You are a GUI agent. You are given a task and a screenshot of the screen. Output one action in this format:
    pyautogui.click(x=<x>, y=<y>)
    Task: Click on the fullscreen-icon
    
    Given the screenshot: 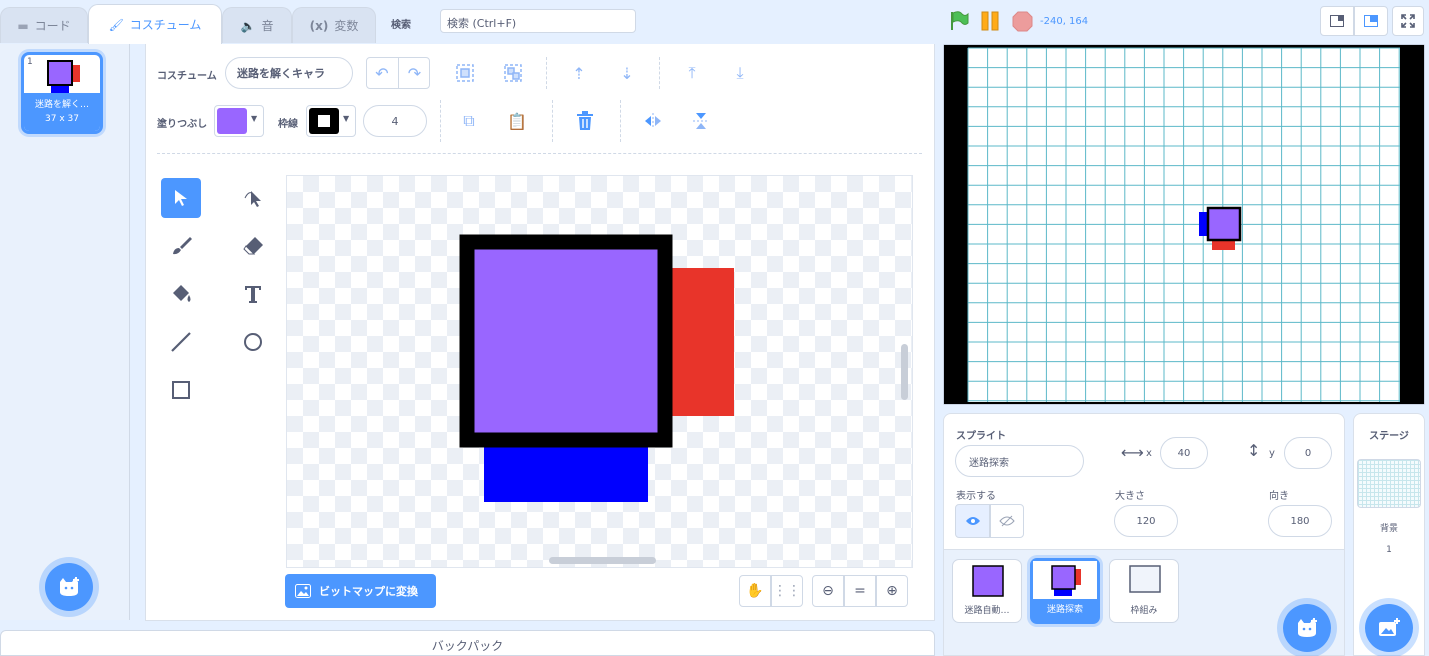 What is the action you would take?
    pyautogui.click(x=1408, y=21)
    